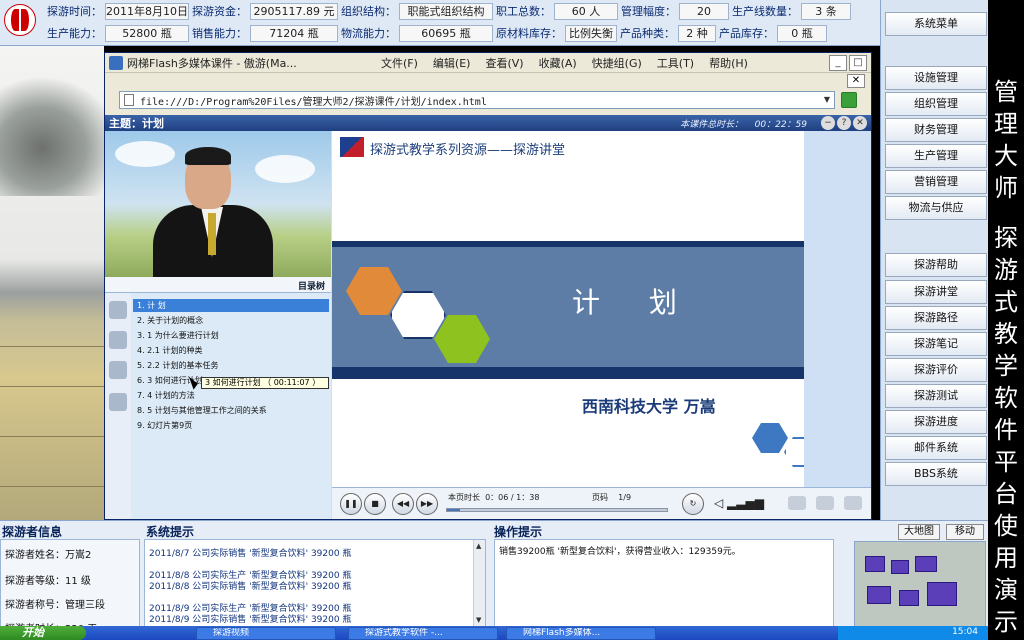  What do you see at coordinates (202, 410) in the screenshot?
I see `toc-item: 8. 5 计划与其他管理工作之间的关系` at bounding box center [202, 410].